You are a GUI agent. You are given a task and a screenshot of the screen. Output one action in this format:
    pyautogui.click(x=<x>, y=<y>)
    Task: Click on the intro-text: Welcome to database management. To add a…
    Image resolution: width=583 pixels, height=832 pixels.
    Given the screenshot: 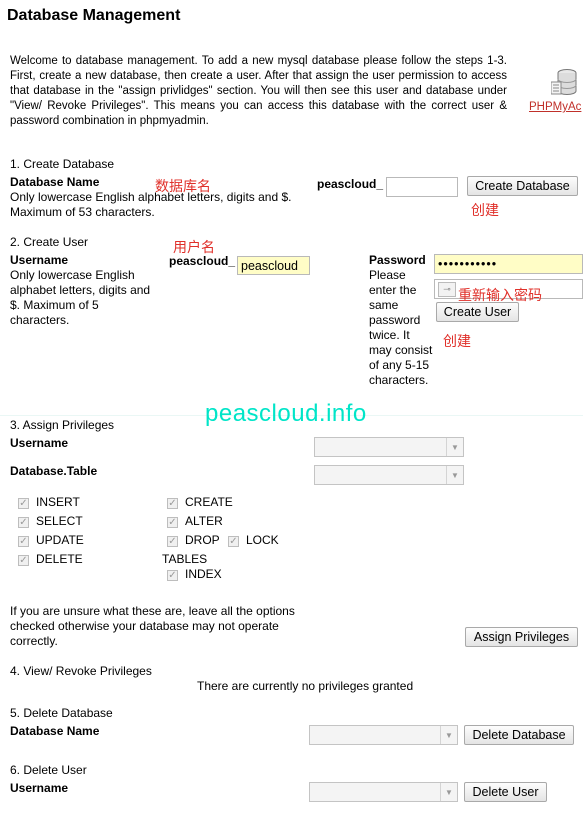 What is the action you would take?
    pyautogui.click(x=258, y=91)
    